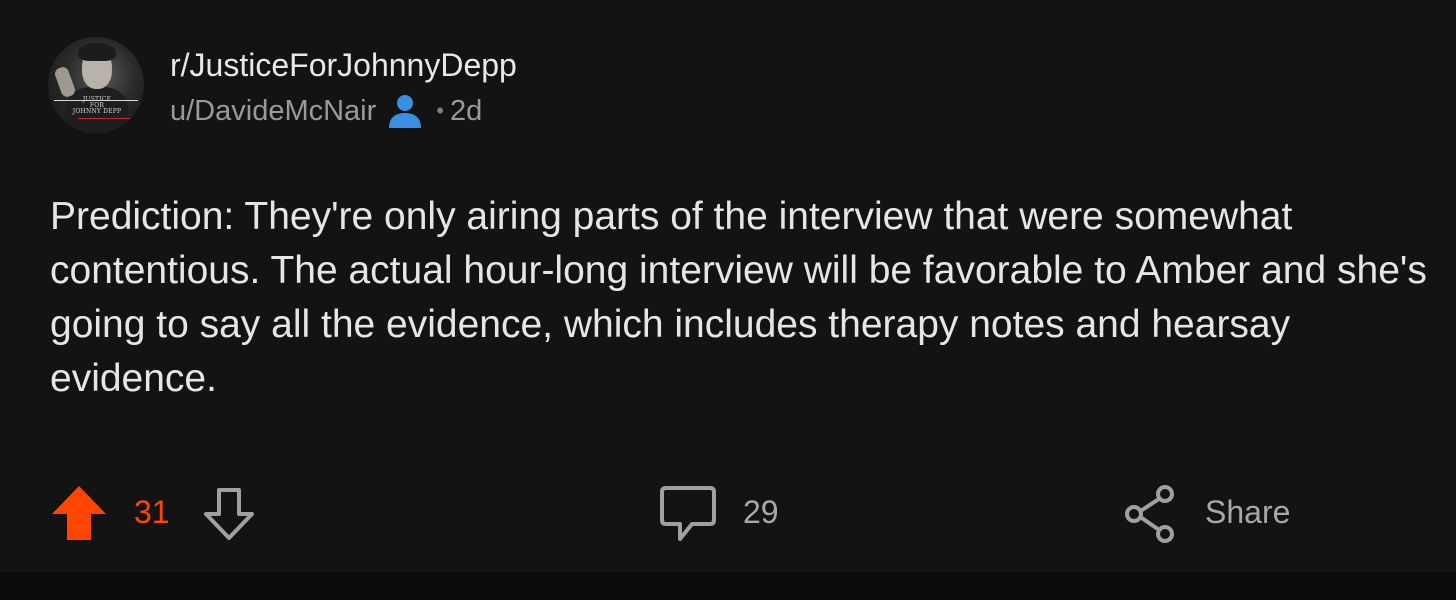  I want to click on share-icon, so click(1151, 514).